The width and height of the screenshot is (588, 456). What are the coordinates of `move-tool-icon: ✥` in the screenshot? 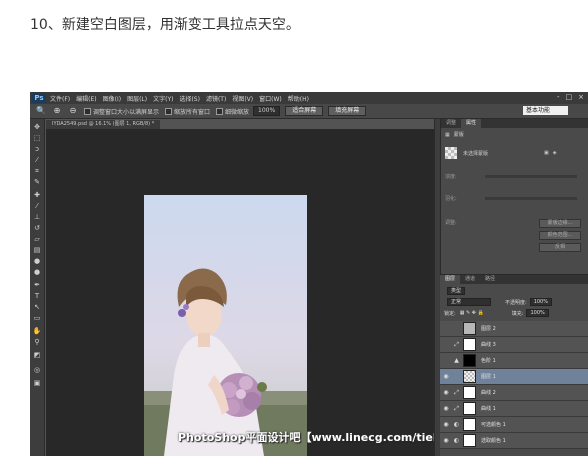 It's located at (37, 127).